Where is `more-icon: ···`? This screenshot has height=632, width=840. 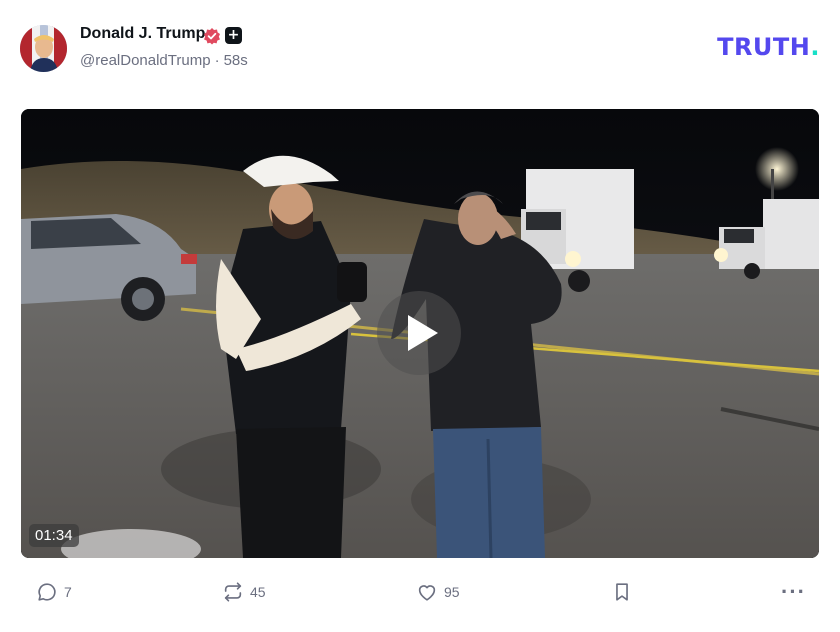
more-icon: ··· is located at coordinates (793, 591).